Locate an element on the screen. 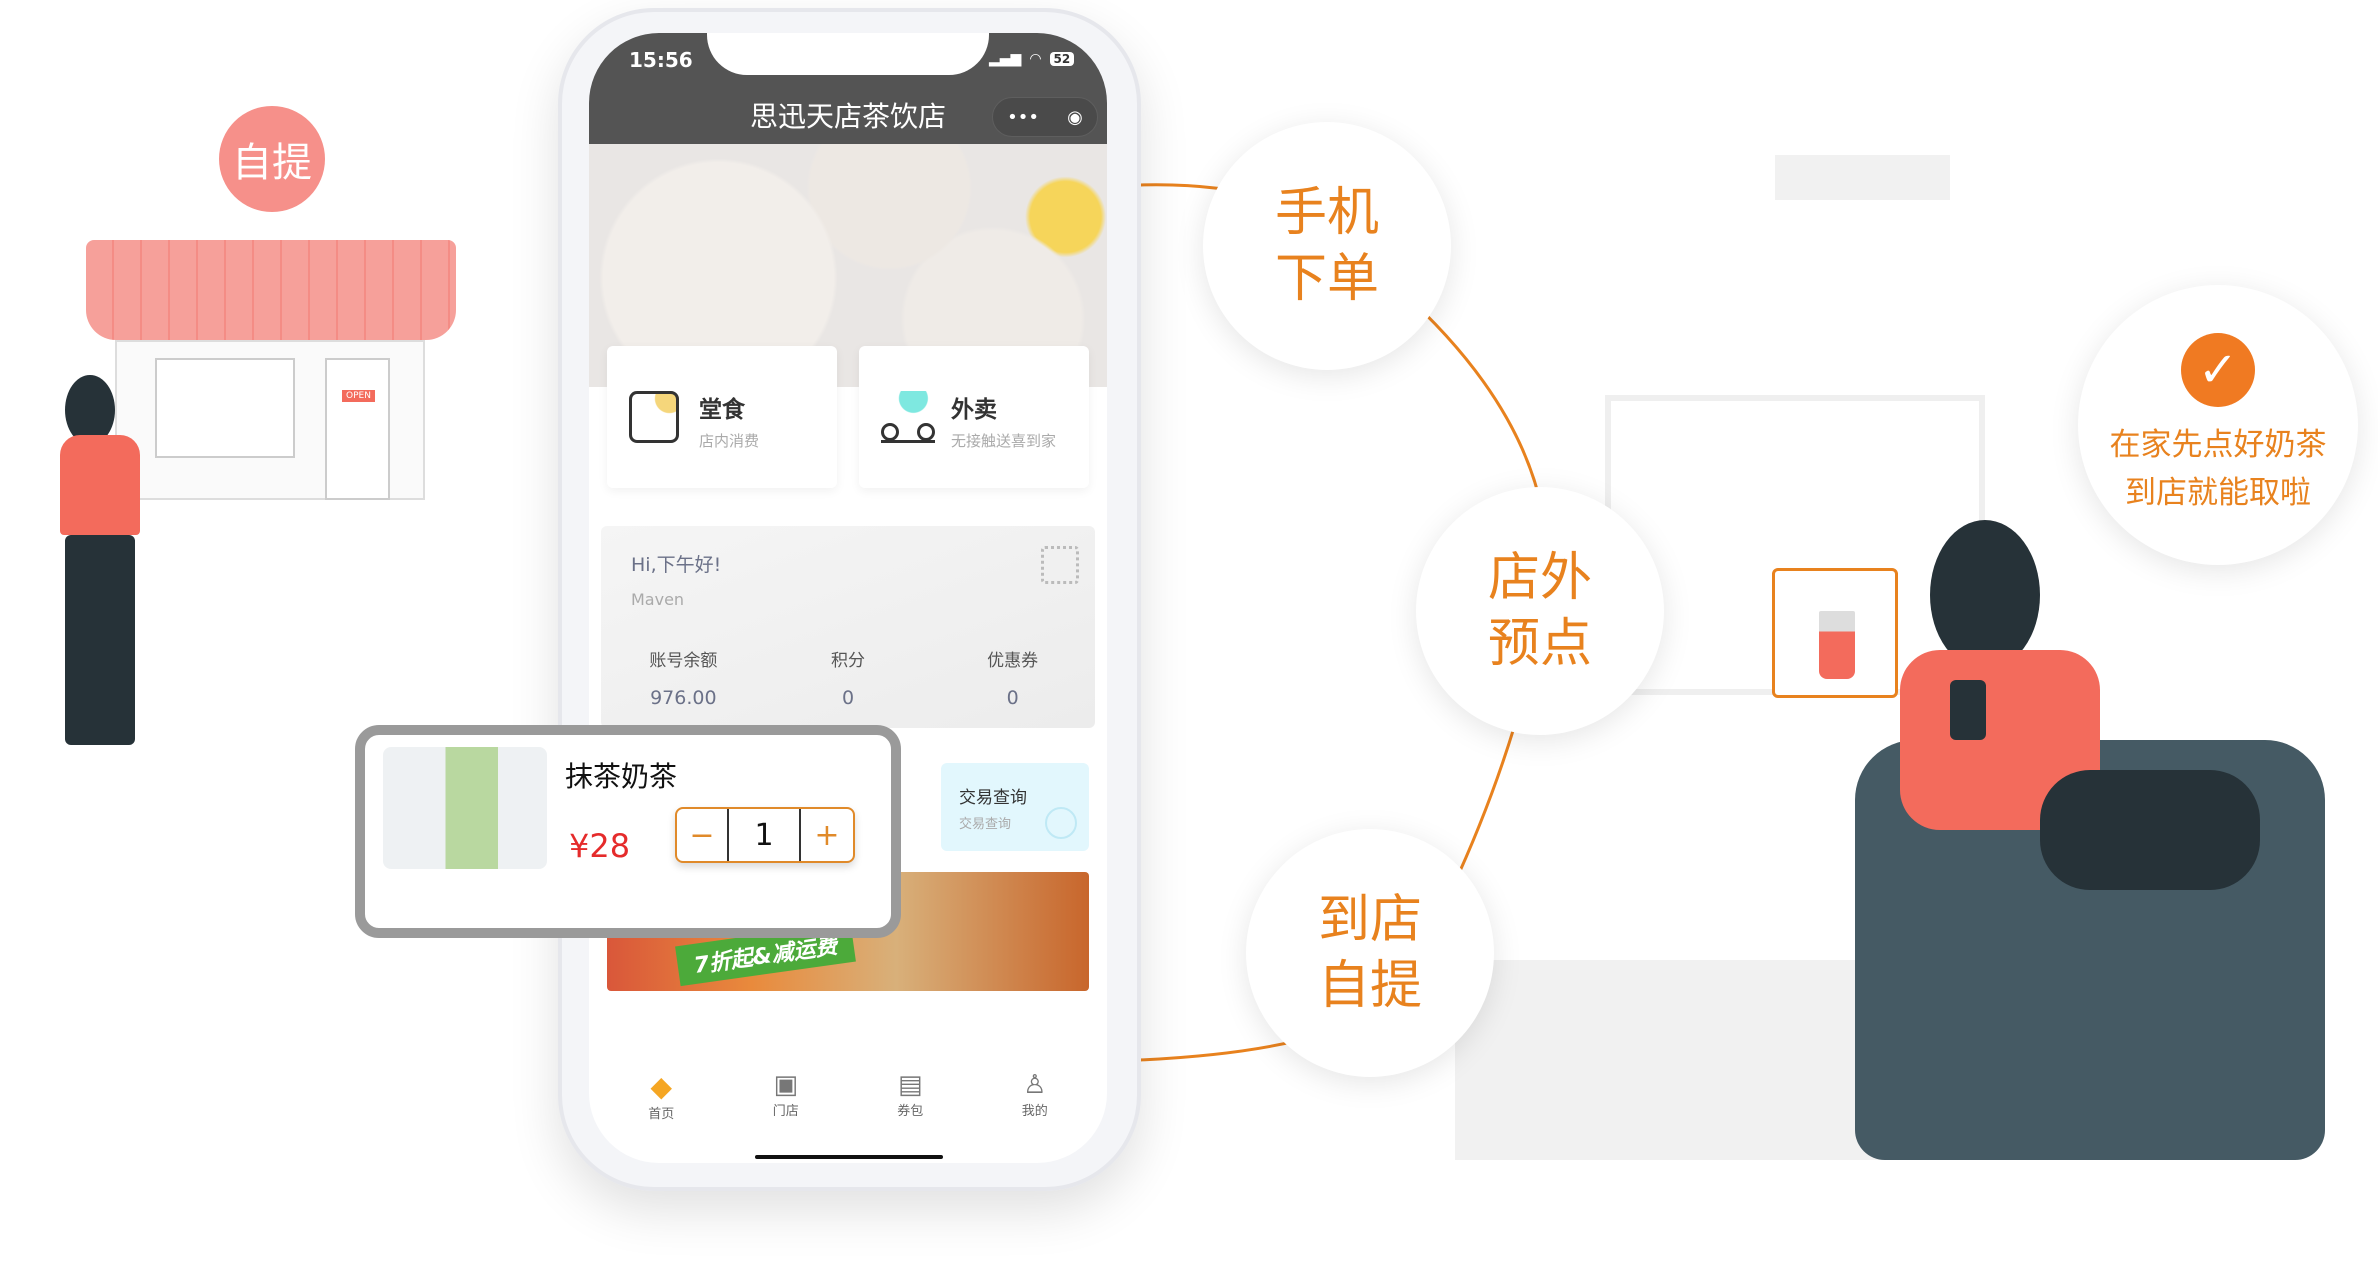 The height and width of the screenshot is (1274, 2378). milk-tea-callout is located at coordinates (1835, 633).